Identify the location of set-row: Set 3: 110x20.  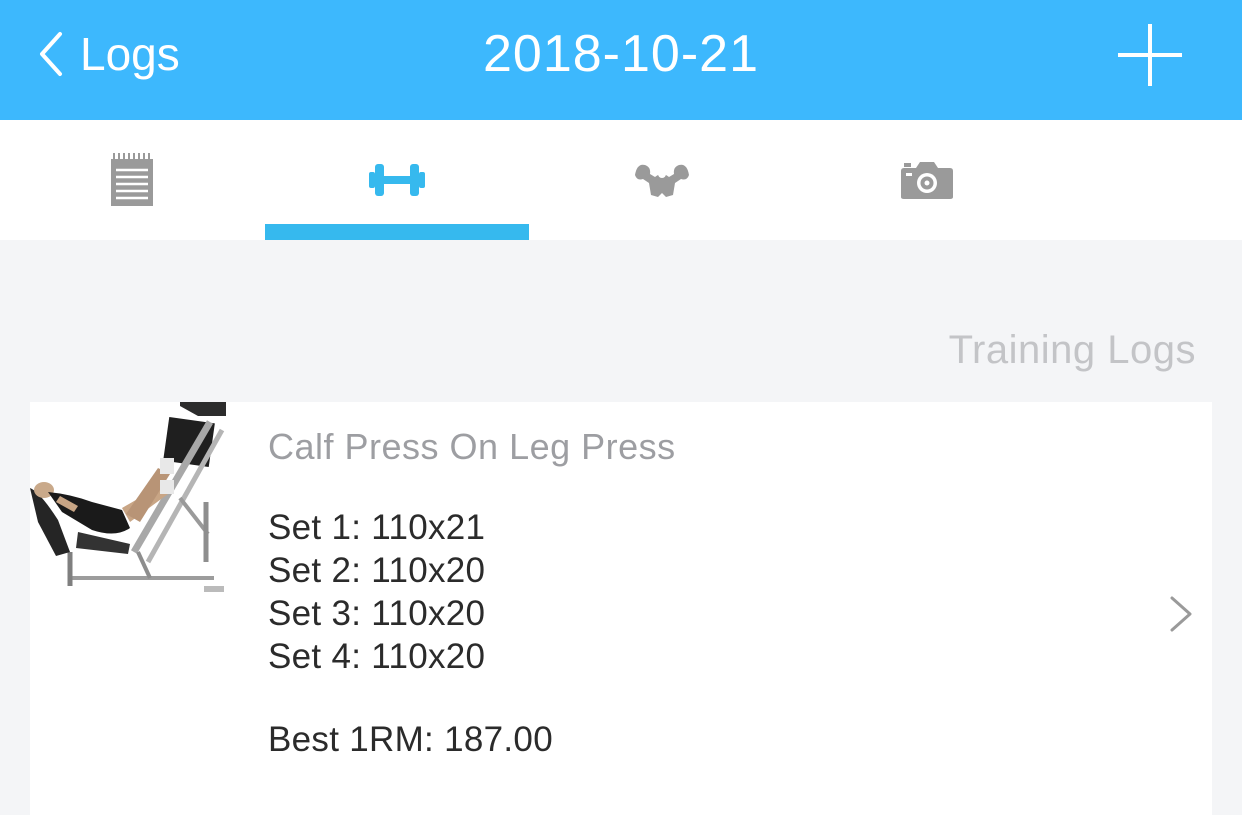
(377, 613).